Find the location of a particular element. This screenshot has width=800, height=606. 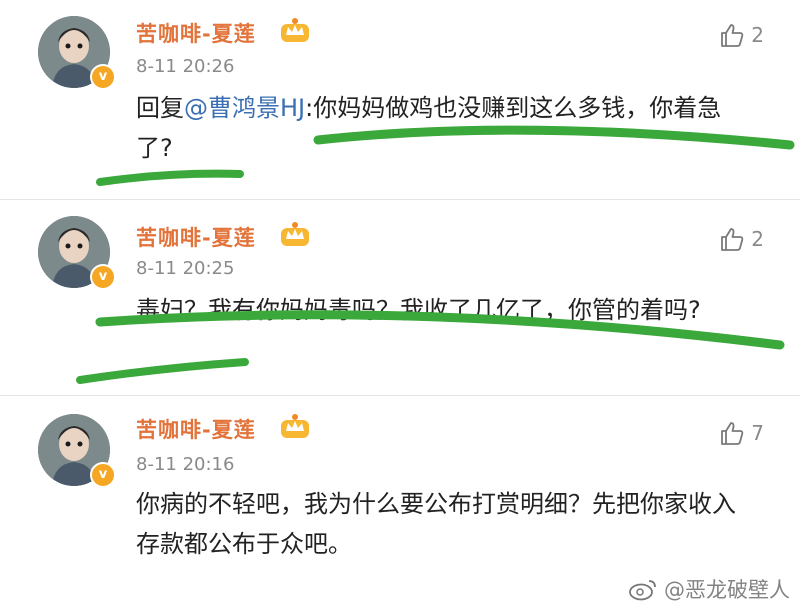

comment-text: 毒妇？我有你妈妈毒吗？我收了几亿了，你管的着吗? is located at coordinates (418, 310).